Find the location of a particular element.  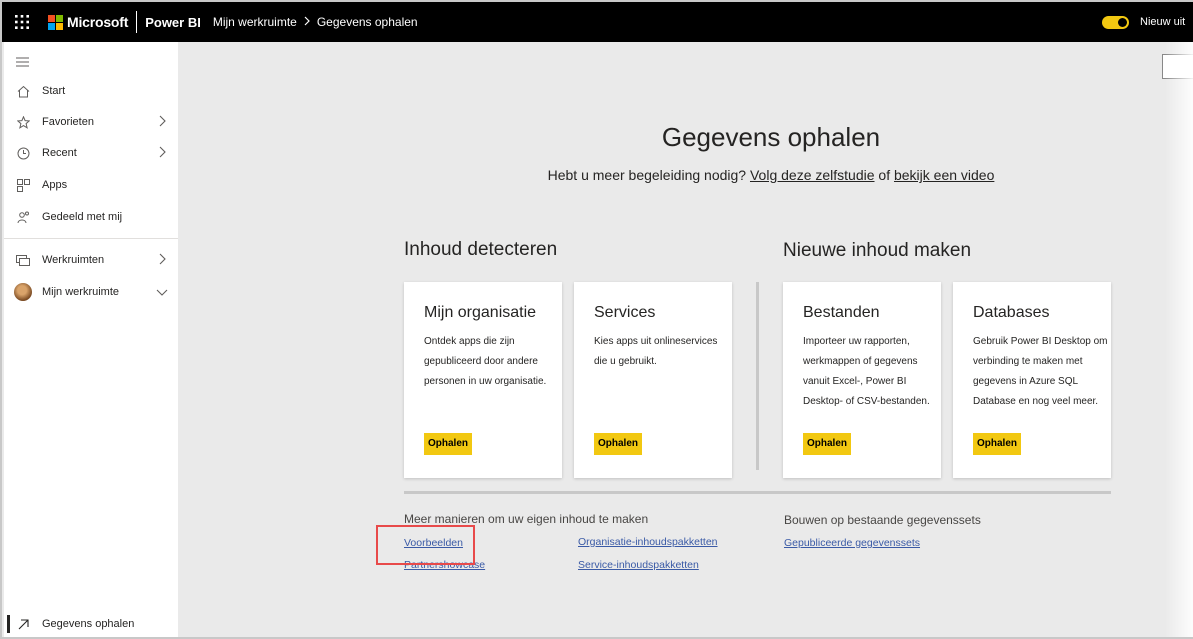

sidebar-item-start: Start is located at coordinates (91, 91).